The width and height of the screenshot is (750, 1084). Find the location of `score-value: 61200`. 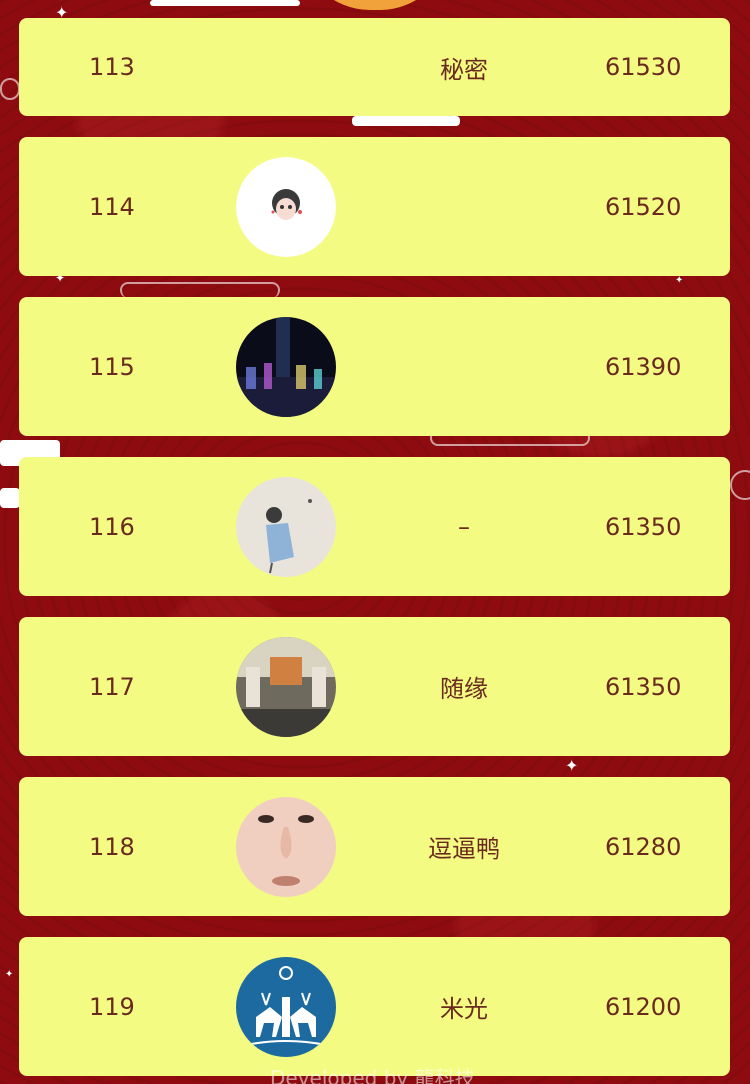

score-value: 61200 is located at coordinates (643, 1006).